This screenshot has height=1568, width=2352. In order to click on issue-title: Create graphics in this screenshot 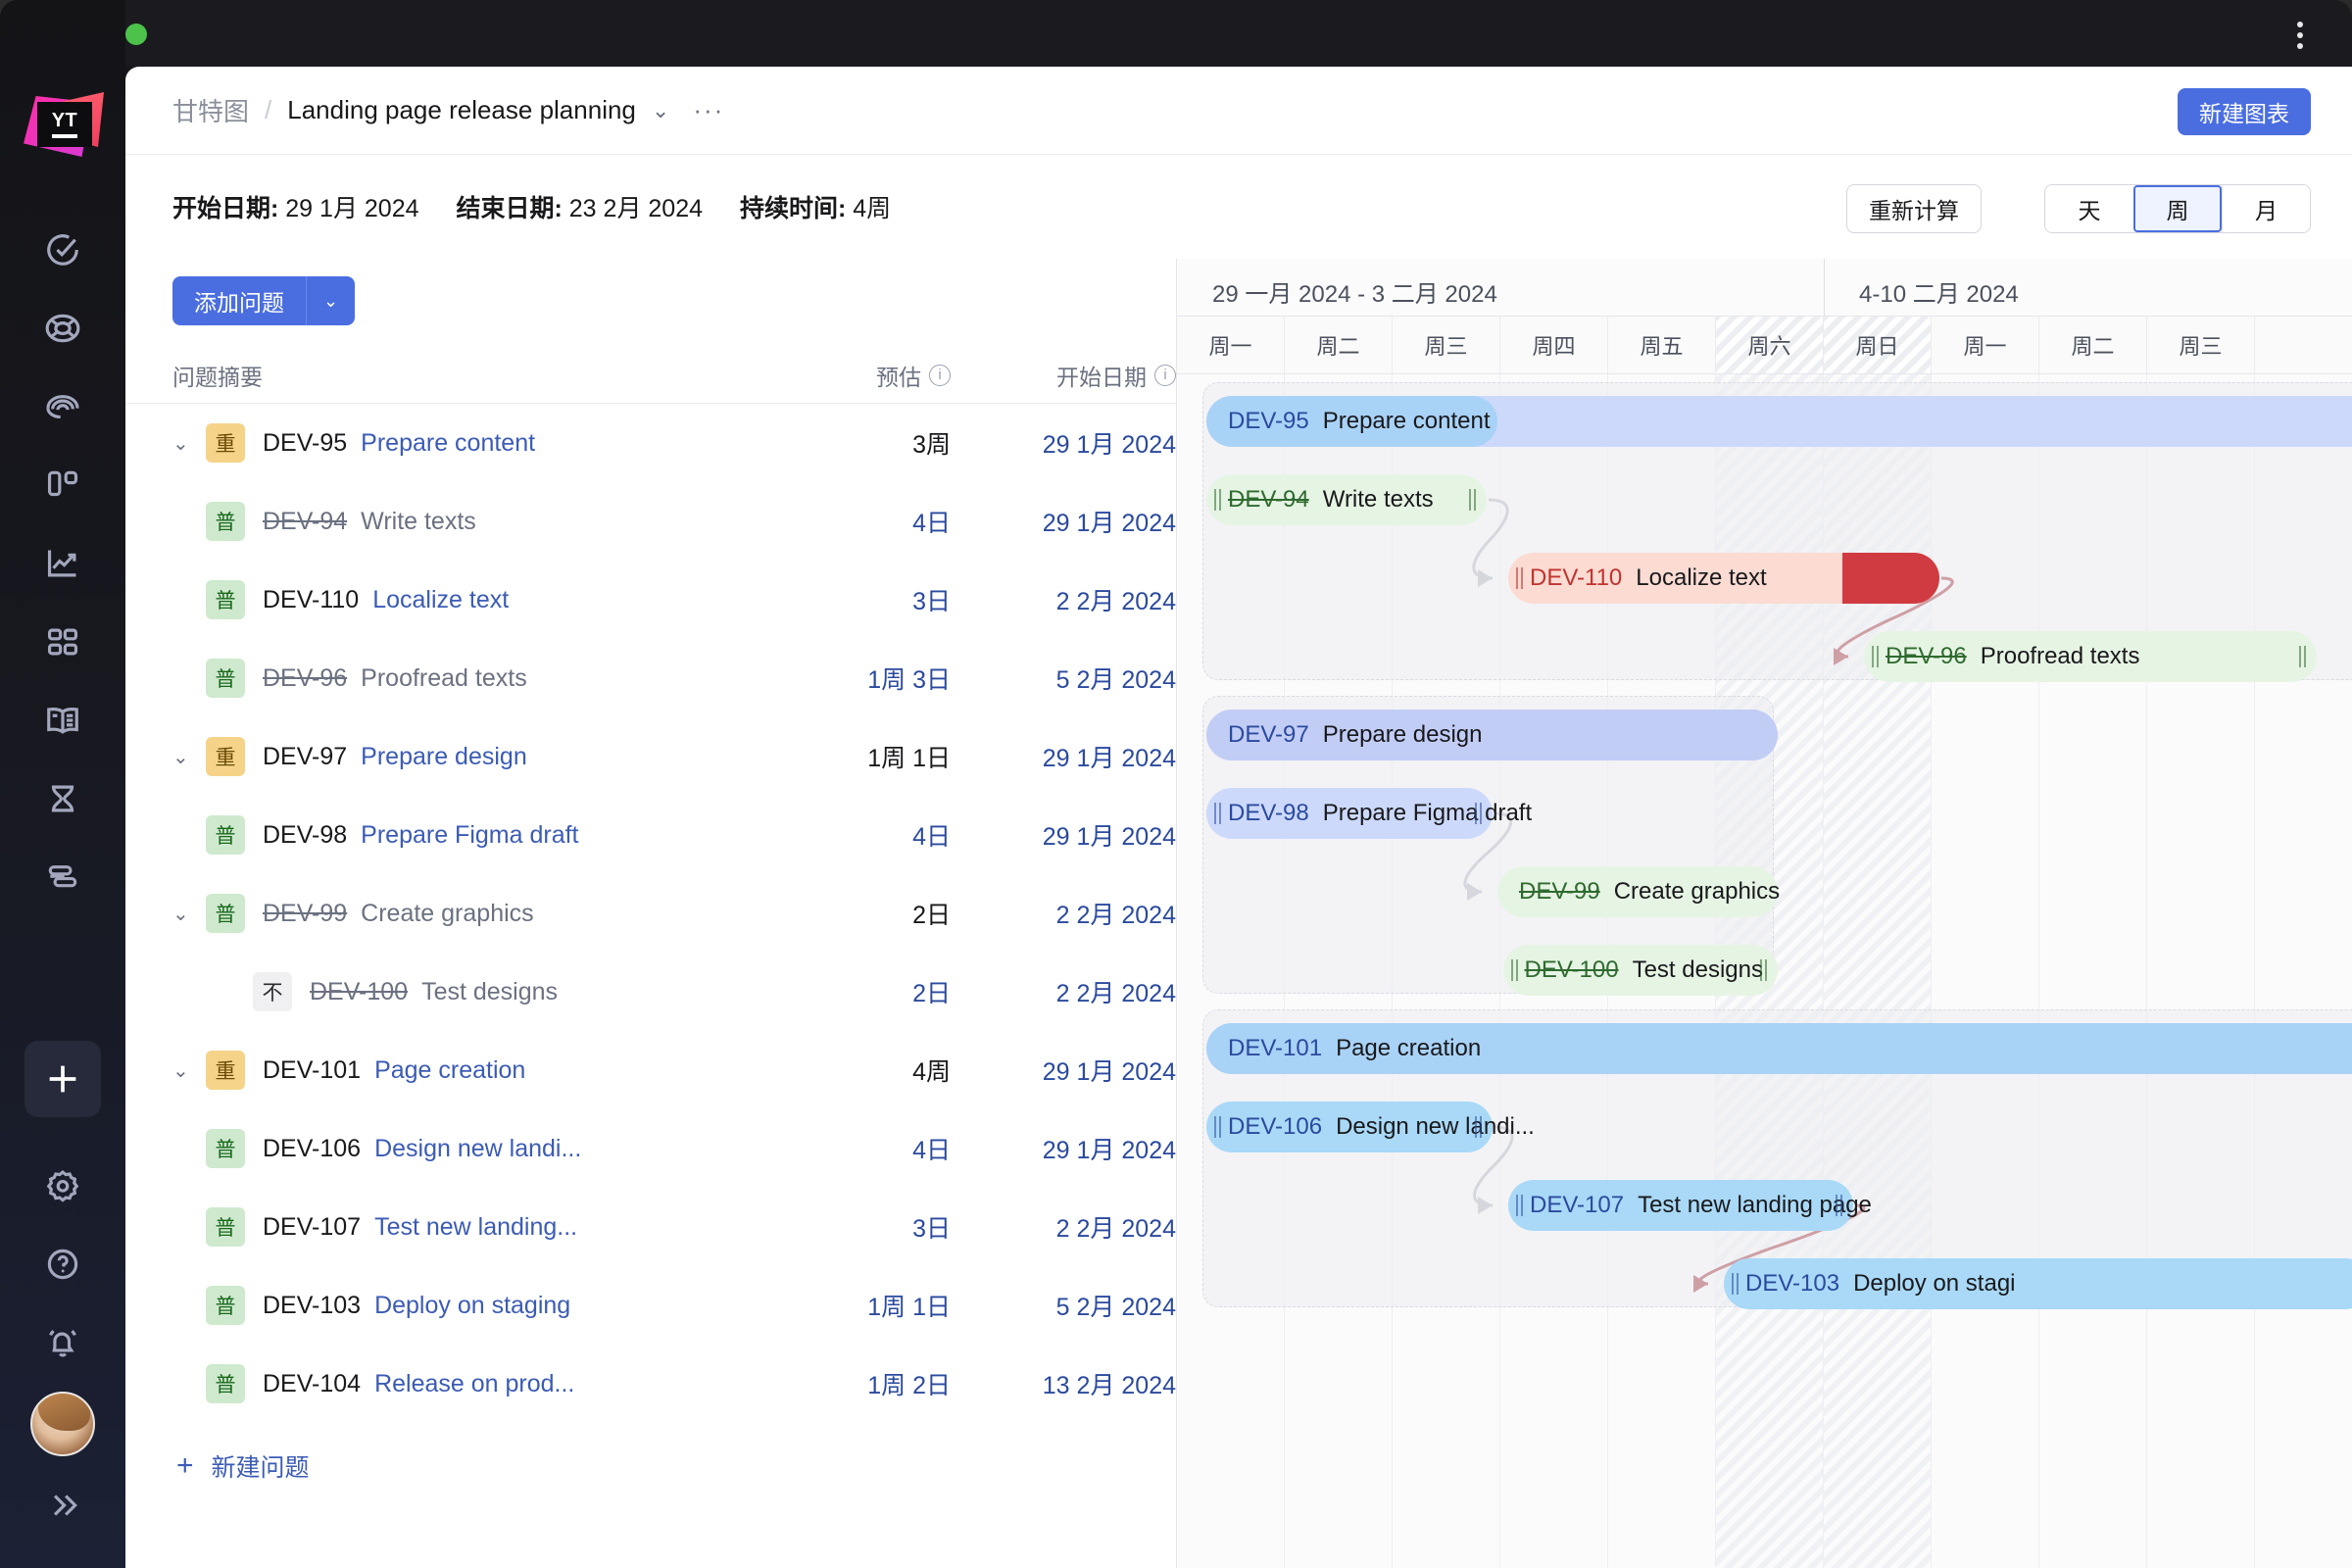, I will do `click(447, 914)`.